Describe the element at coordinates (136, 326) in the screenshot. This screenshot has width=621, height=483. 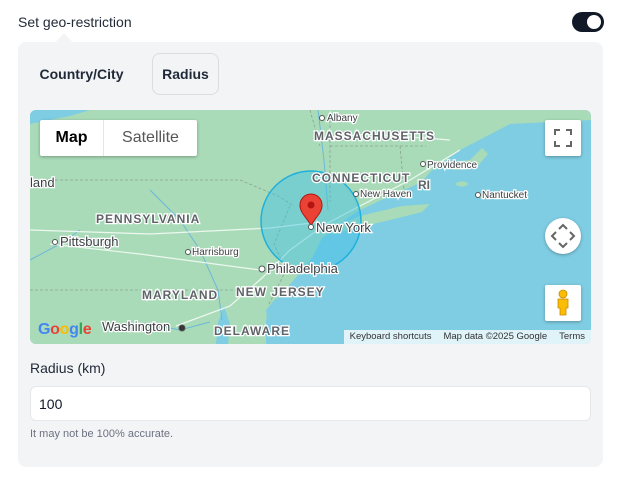
I see `label-washington: Washington` at that location.